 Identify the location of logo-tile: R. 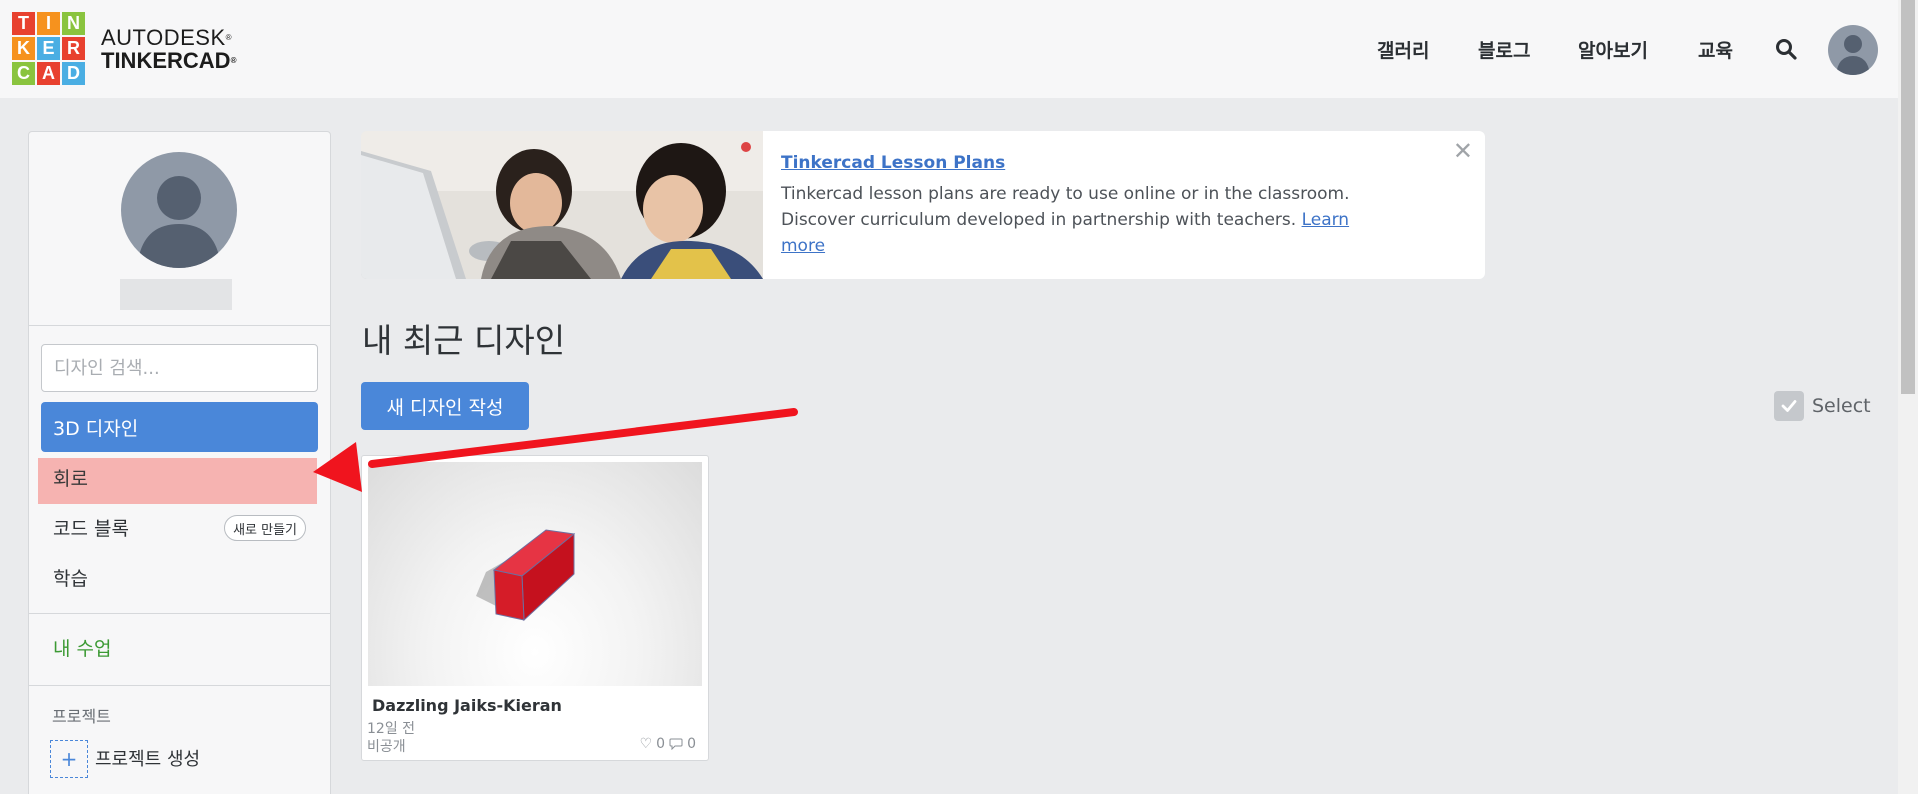
(73, 48).